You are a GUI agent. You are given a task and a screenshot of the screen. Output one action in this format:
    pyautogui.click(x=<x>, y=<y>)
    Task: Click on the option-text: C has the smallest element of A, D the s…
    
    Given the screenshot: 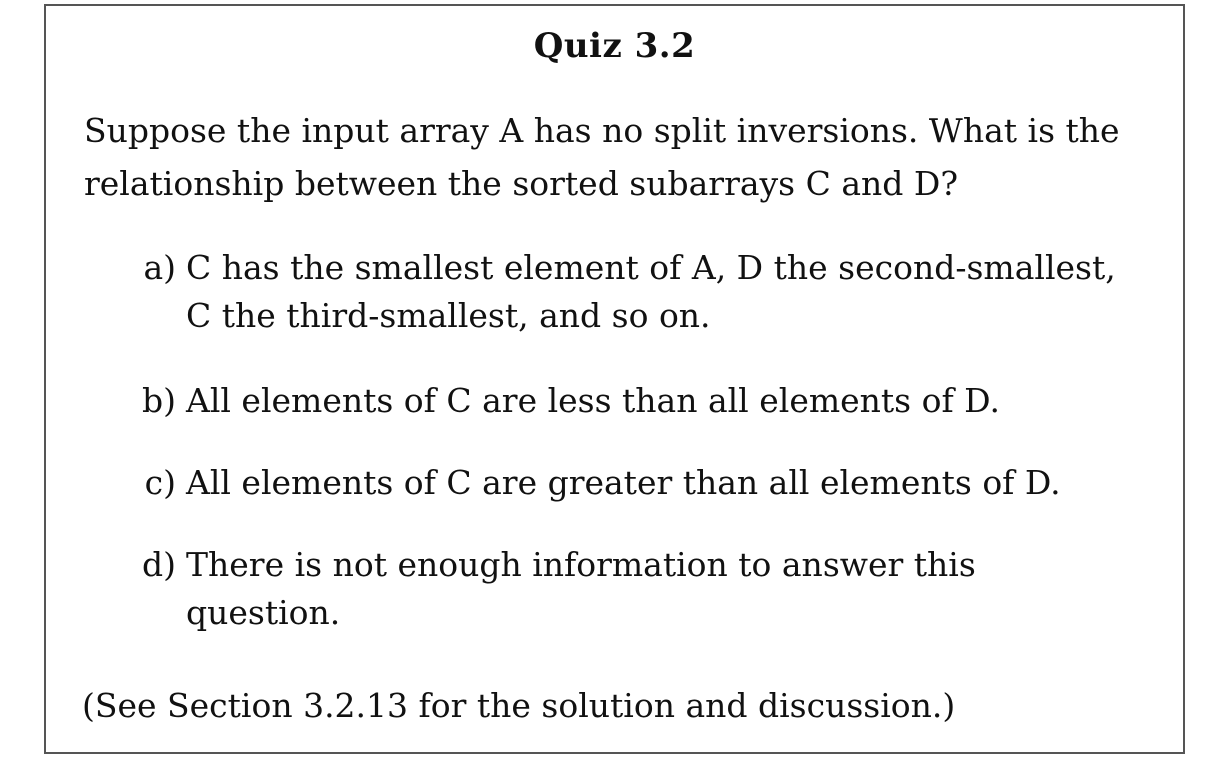 What is the action you would take?
    pyautogui.click(x=651, y=291)
    